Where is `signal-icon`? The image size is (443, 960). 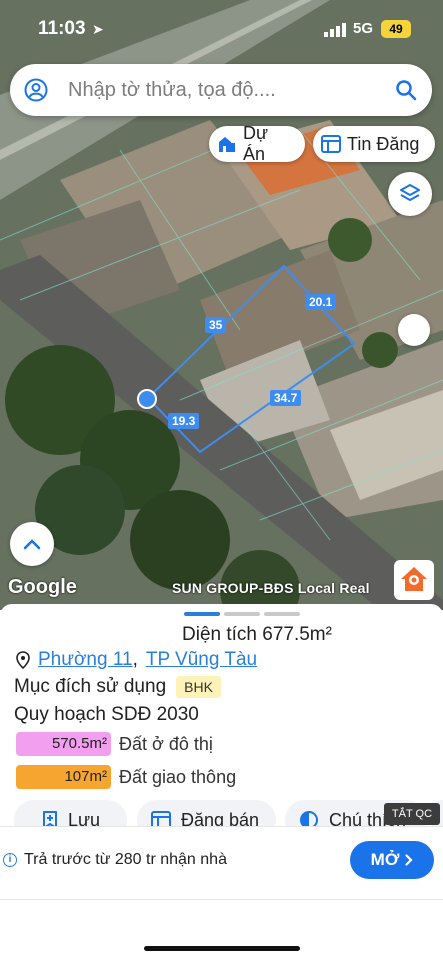
signal-icon is located at coordinates (335, 30).